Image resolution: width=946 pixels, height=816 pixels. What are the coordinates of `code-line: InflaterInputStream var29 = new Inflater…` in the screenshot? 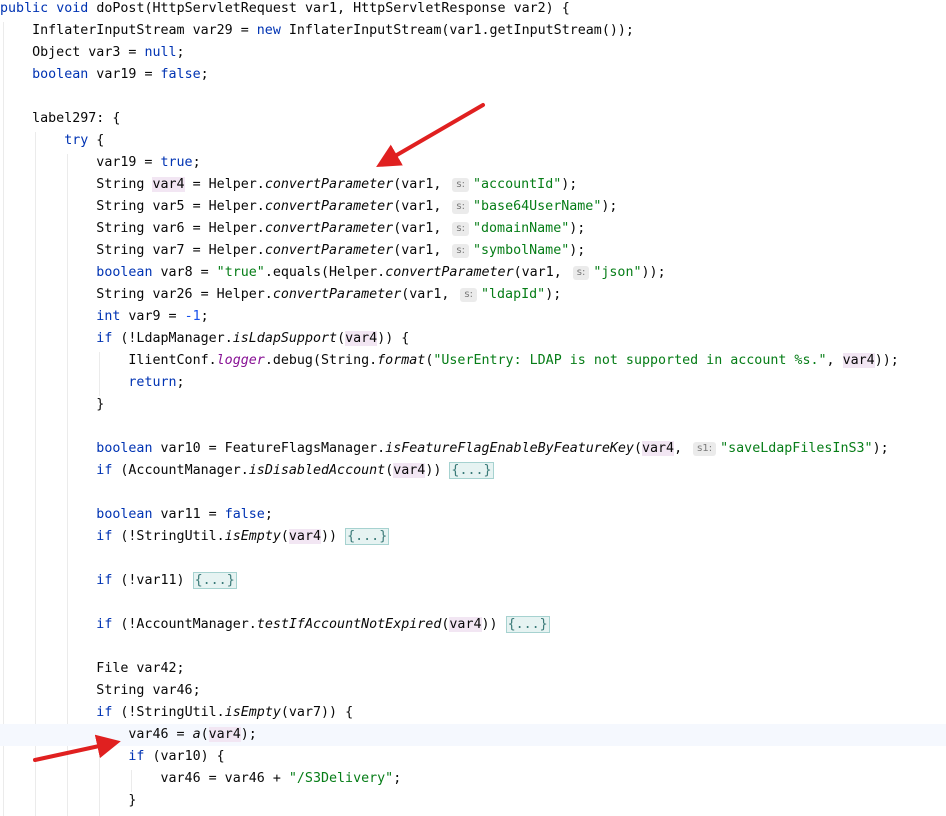 It's located at (317, 31).